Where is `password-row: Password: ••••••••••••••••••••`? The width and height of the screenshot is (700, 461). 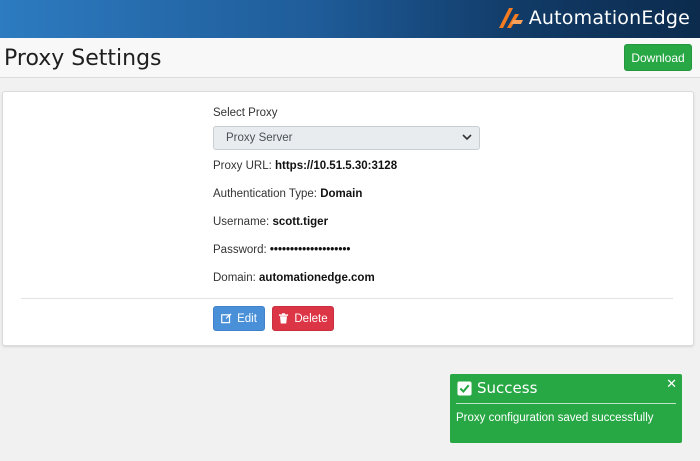
password-row: Password: •••••••••••••••••••• is located at coordinates (281, 250).